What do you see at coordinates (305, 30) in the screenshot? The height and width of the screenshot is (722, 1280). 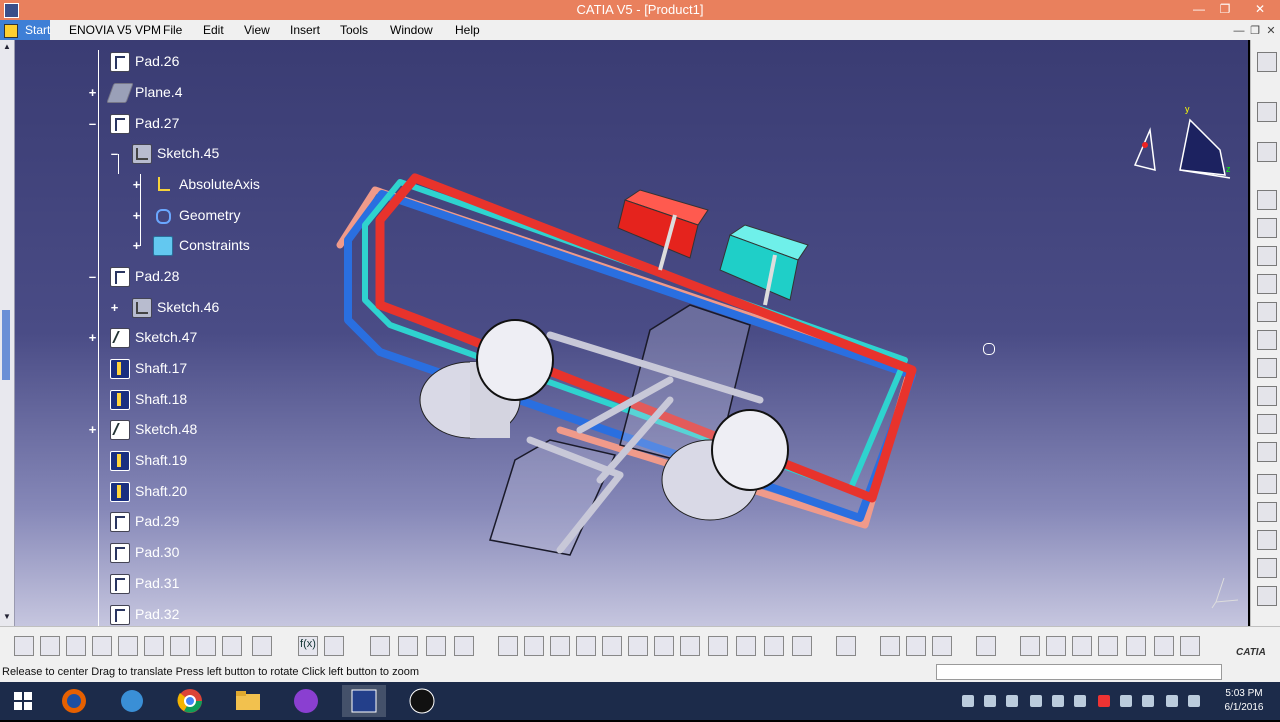 I see `menu-insert: Insert` at bounding box center [305, 30].